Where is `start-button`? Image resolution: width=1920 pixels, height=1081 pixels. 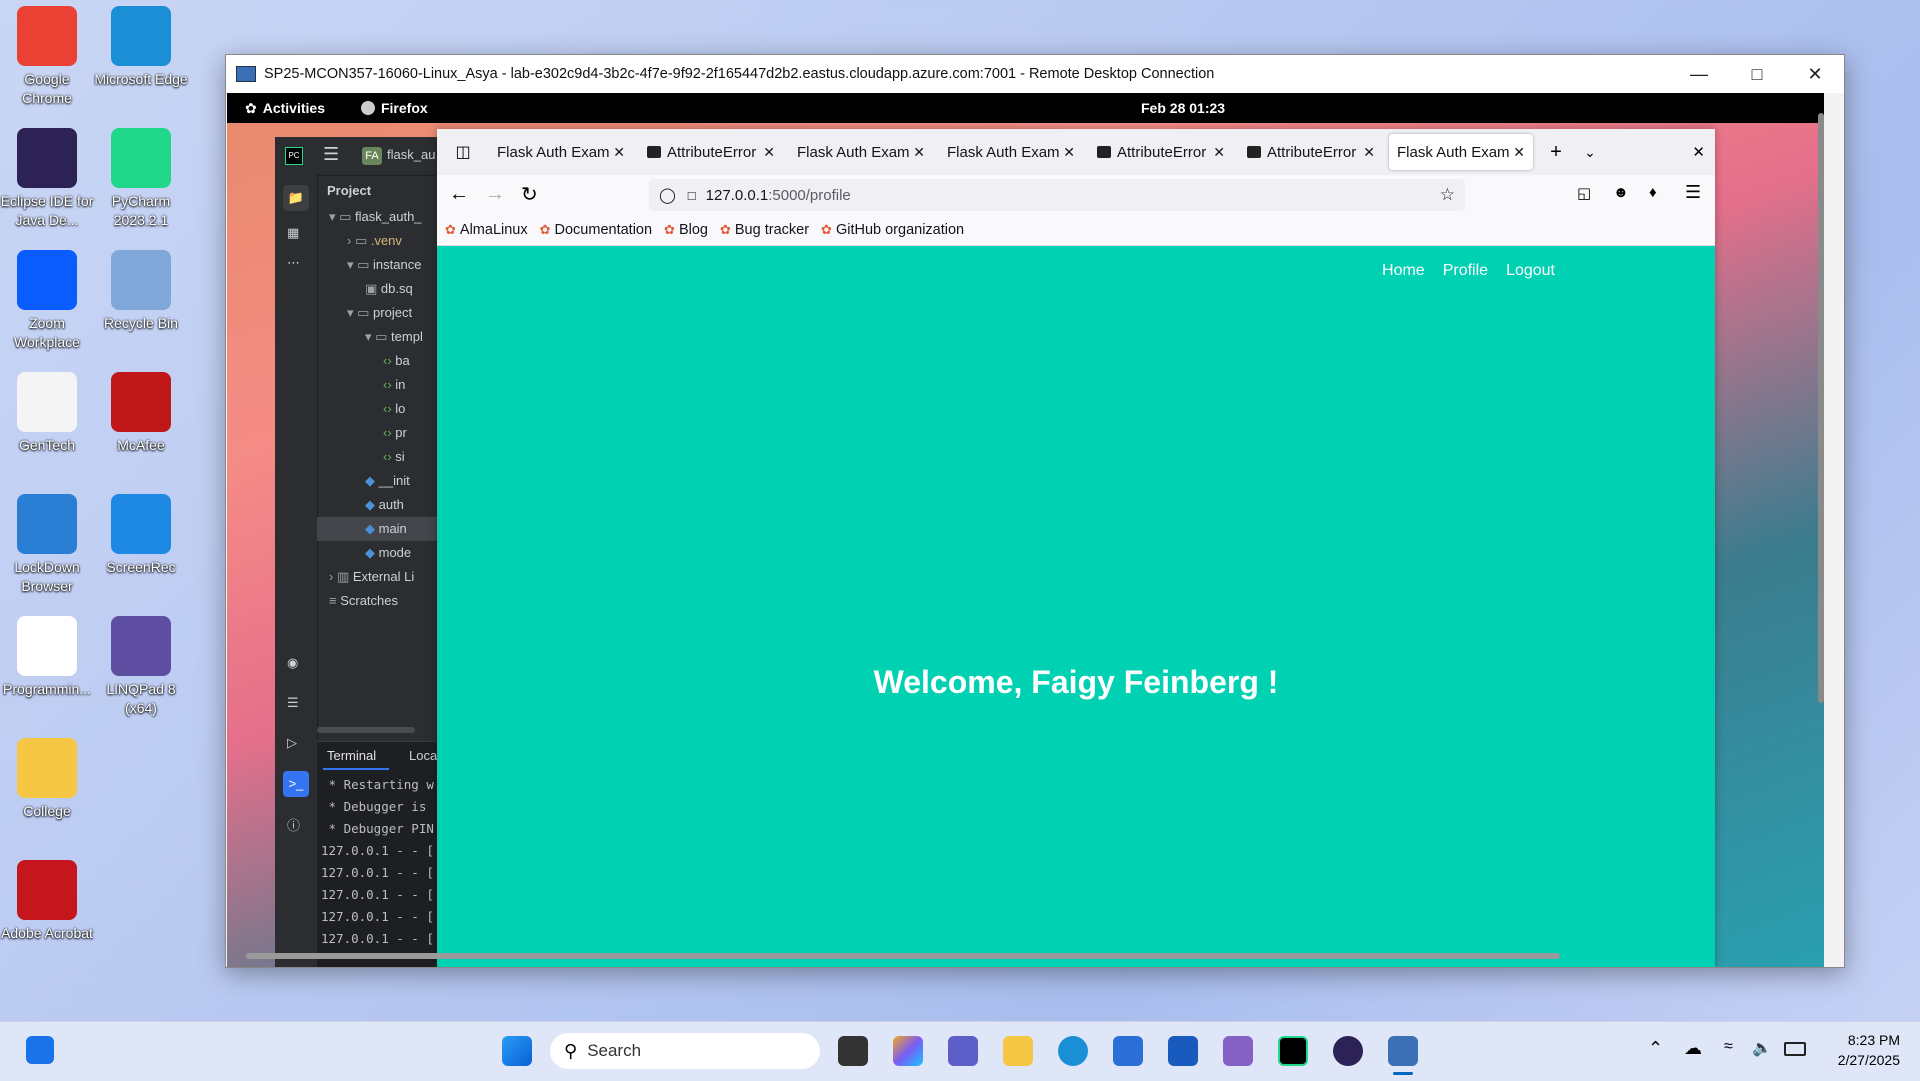
start-button is located at coordinates (517, 1051).